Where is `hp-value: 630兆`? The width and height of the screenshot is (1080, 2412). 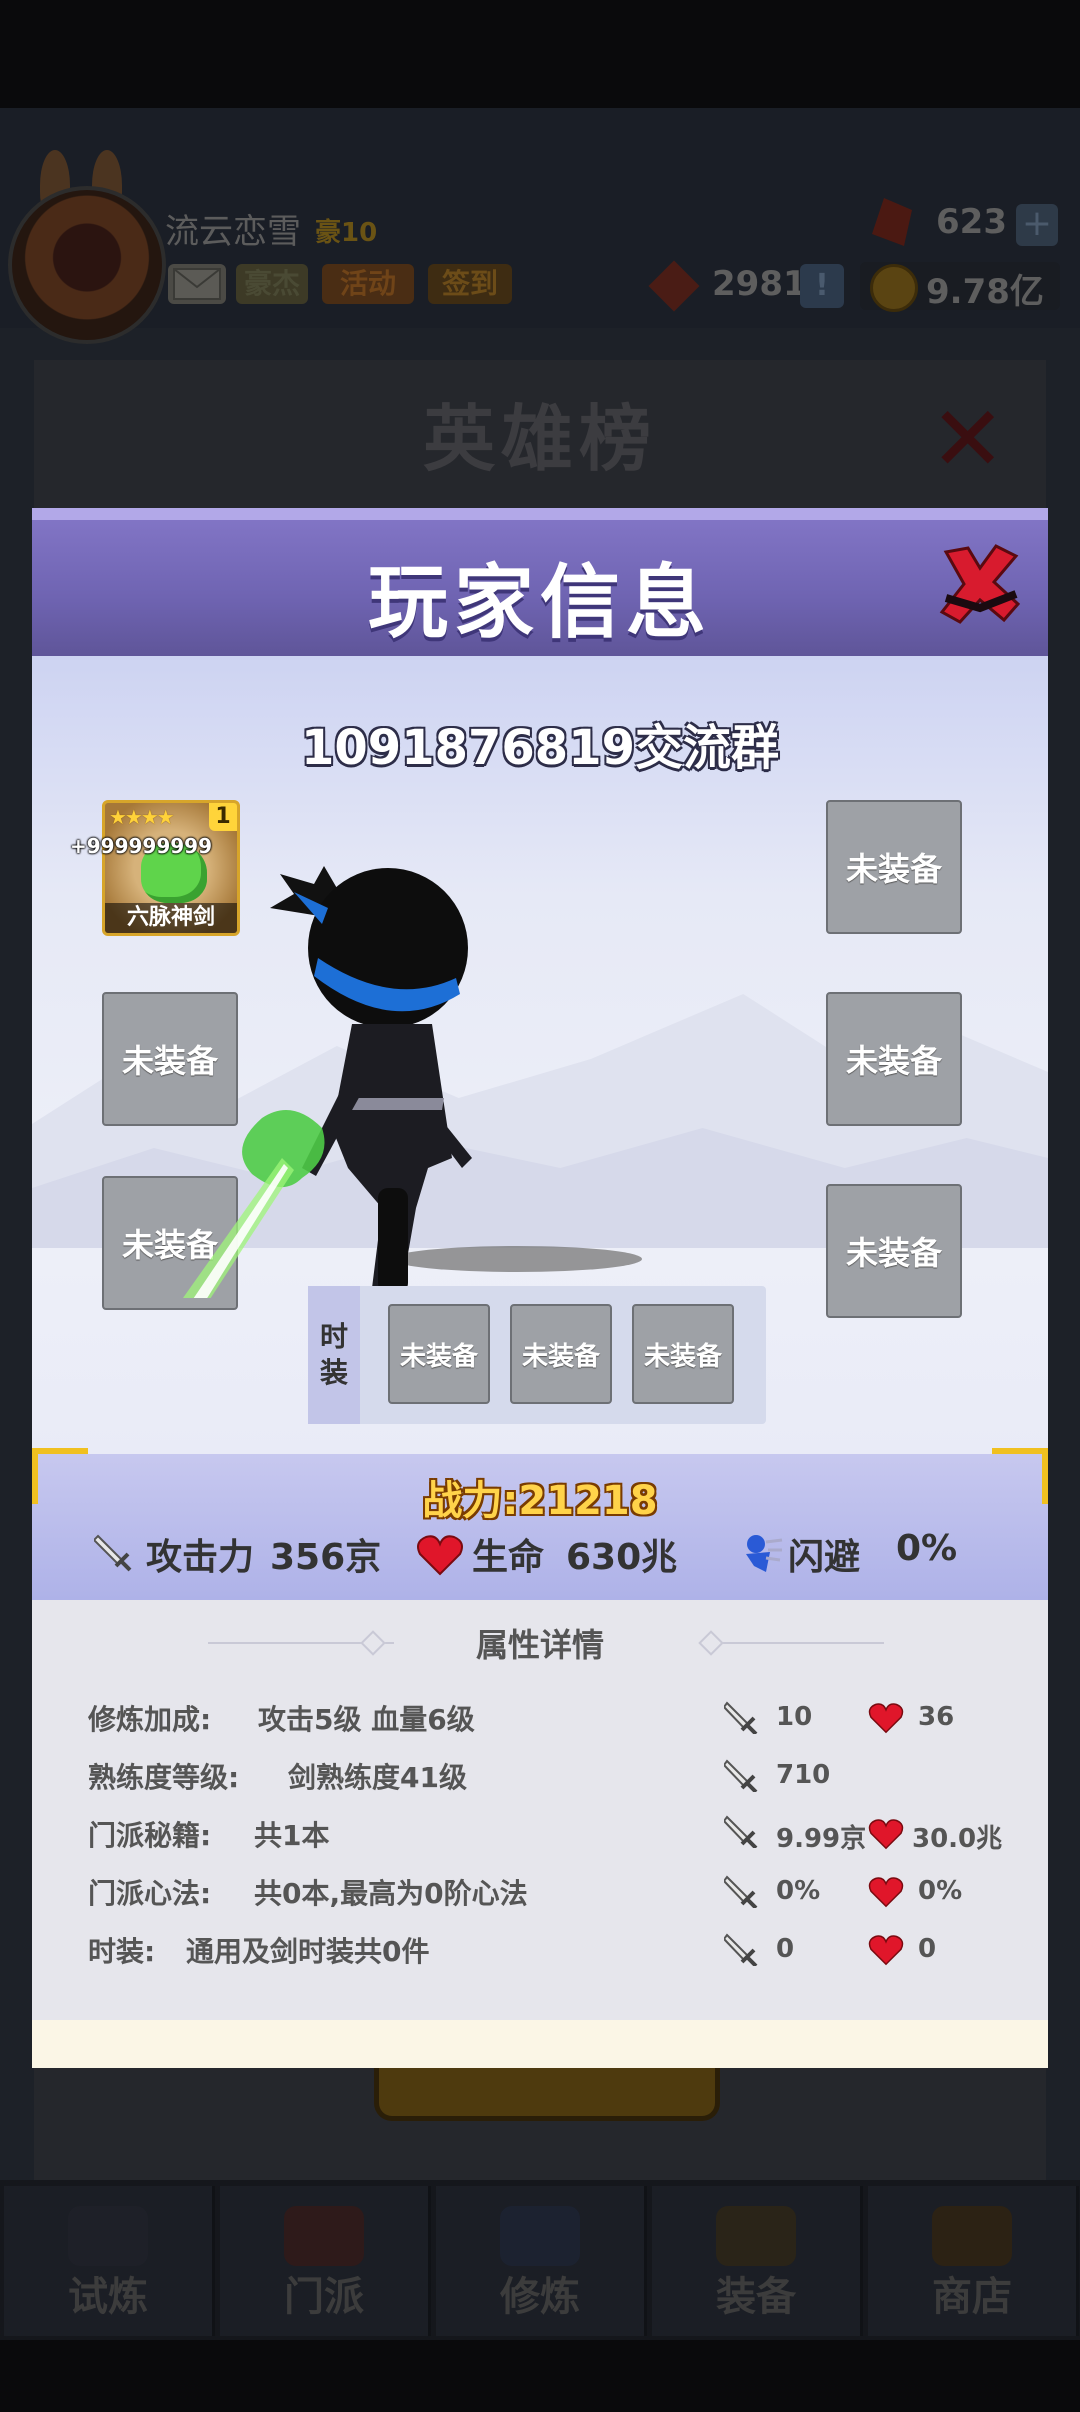
hp-value: 630兆 is located at coordinates (622, 1557).